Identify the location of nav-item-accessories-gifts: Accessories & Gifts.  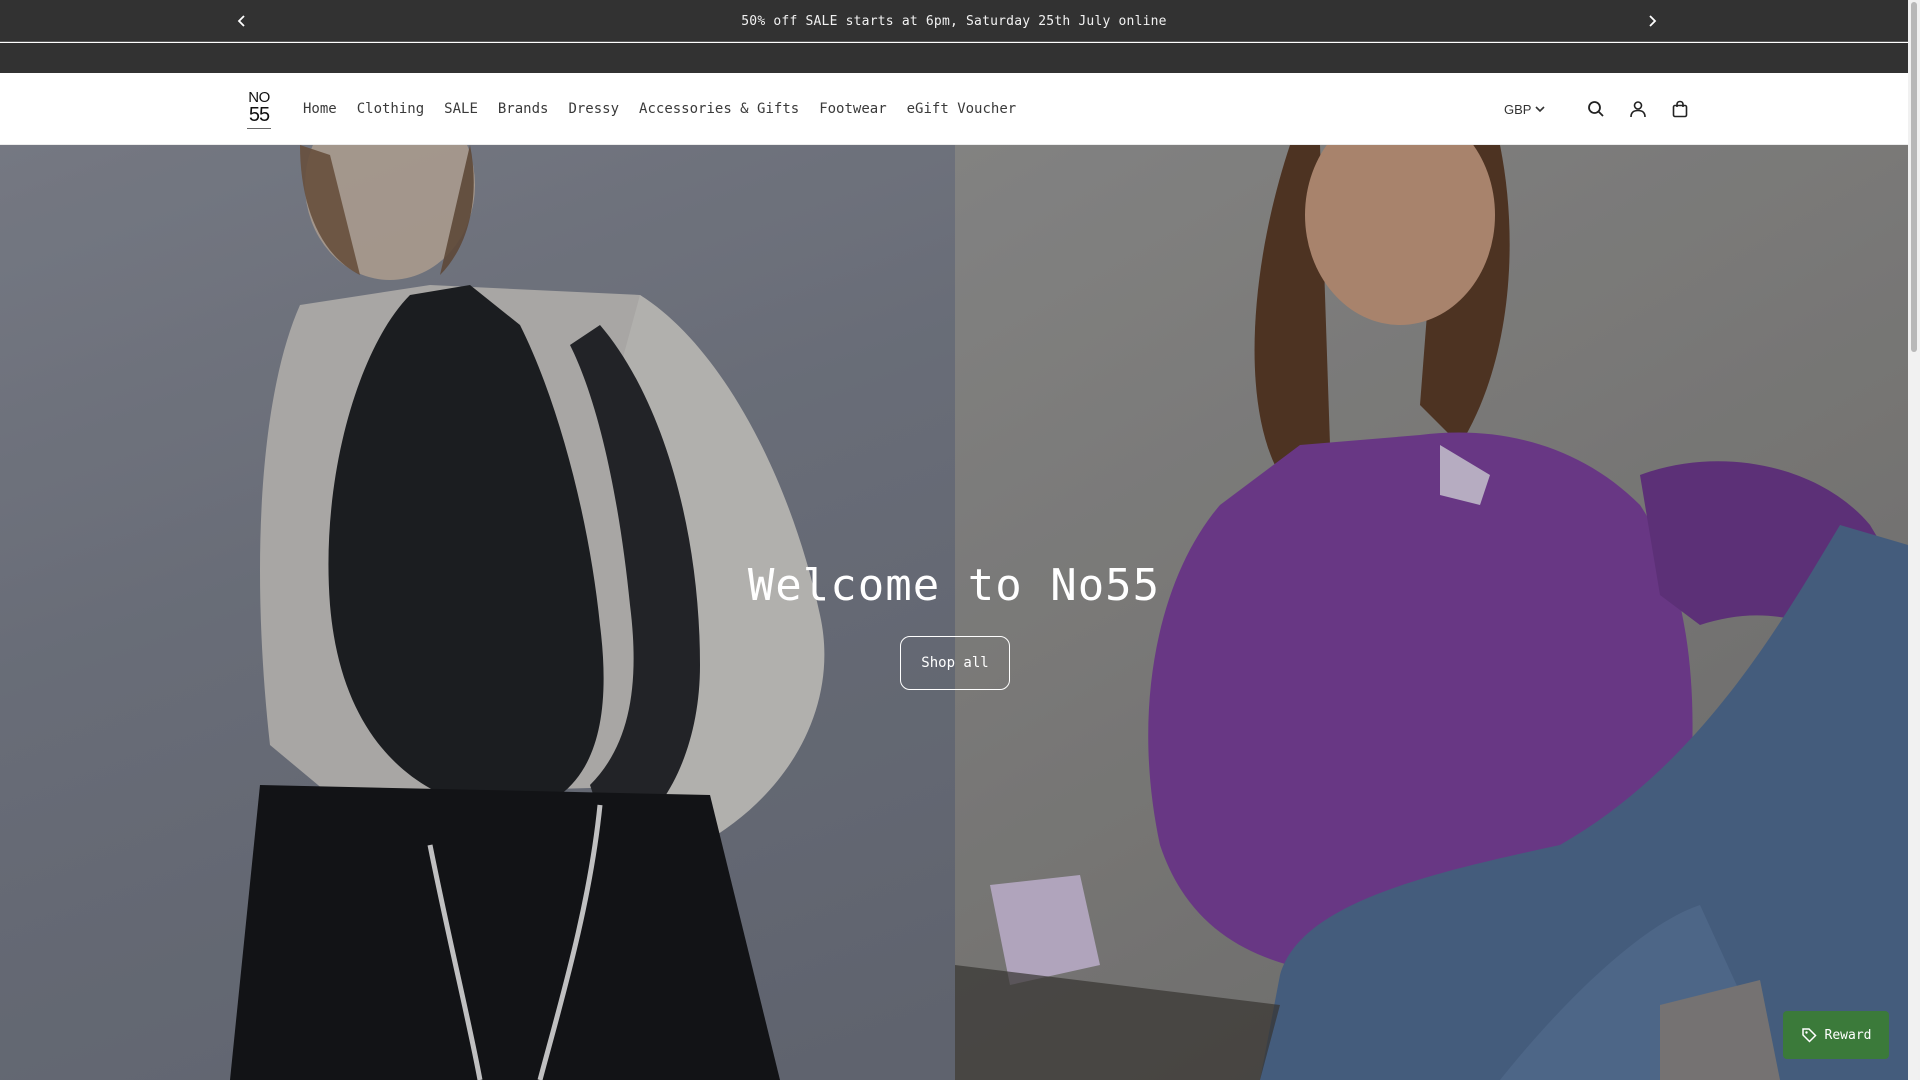
(719, 109).